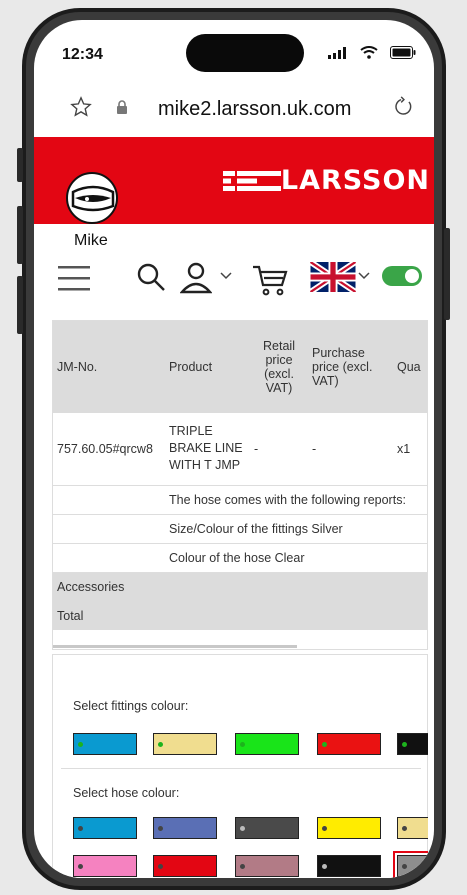 The height and width of the screenshot is (895, 467). I want to click on url-text: mike2.larsson.uk.com, so click(254, 109).